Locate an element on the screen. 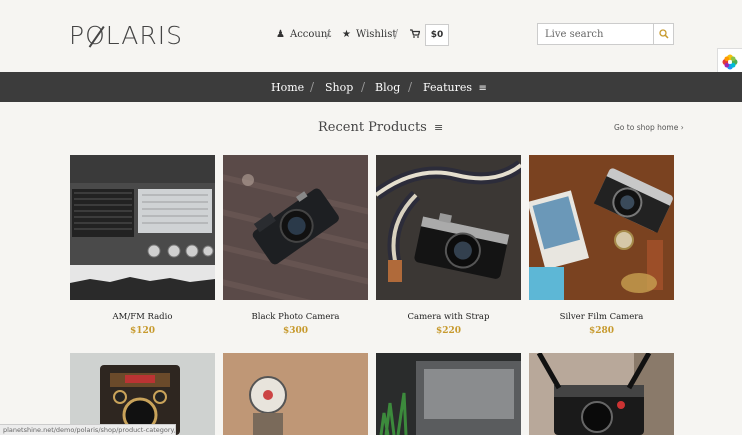  star-icon: ★ is located at coordinates (346, 34).